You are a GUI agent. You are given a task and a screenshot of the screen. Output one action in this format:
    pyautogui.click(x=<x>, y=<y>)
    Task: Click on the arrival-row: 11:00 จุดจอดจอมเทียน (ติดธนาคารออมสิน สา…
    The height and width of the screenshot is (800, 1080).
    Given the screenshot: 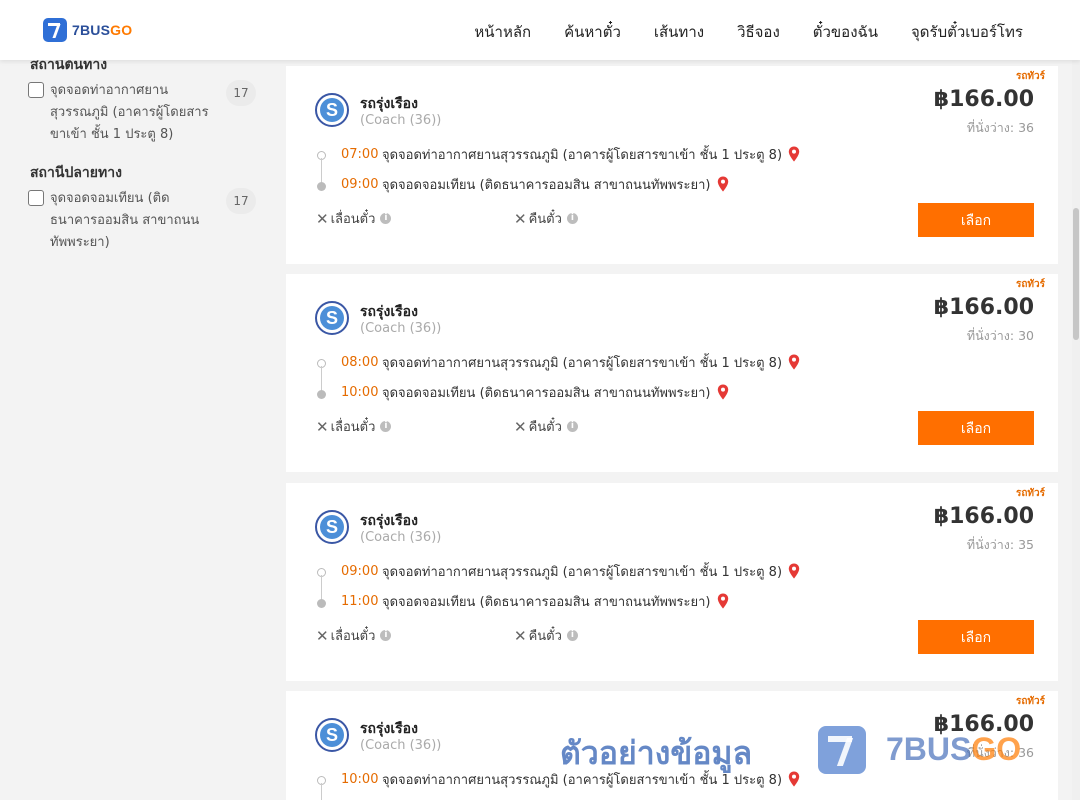 What is the action you would take?
    pyautogui.click(x=535, y=601)
    